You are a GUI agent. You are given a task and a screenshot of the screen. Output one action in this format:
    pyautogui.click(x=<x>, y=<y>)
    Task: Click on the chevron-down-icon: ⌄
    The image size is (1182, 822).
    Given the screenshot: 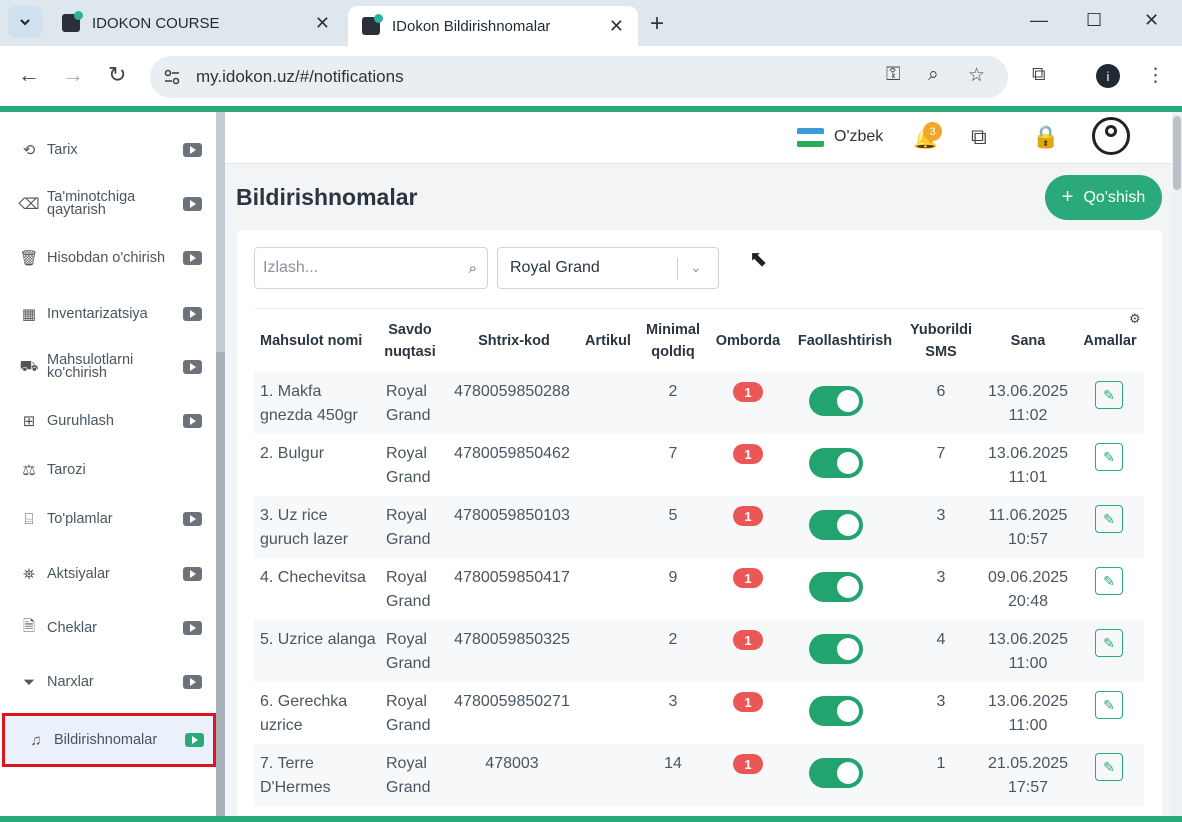 What is the action you would take?
    pyautogui.click(x=696, y=267)
    